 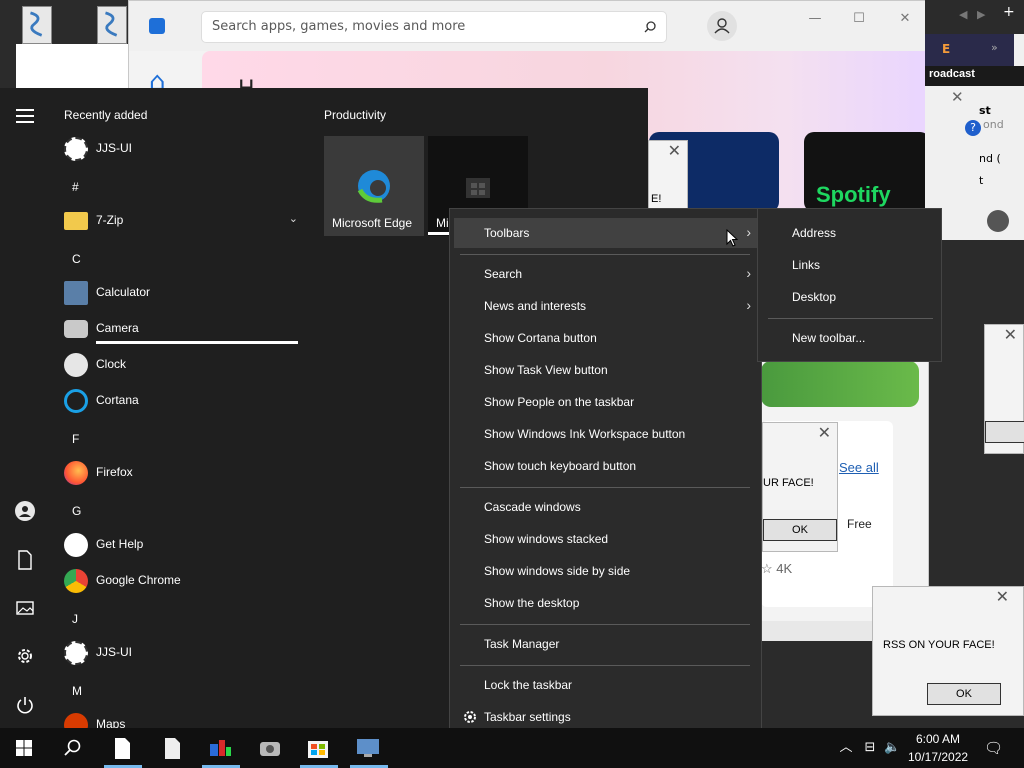 What do you see at coordinates (948, 651) in the screenshot?
I see `alert-dialog: ✕ RSS ON YOUR FACE! OK` at bounding box center [948, 651].